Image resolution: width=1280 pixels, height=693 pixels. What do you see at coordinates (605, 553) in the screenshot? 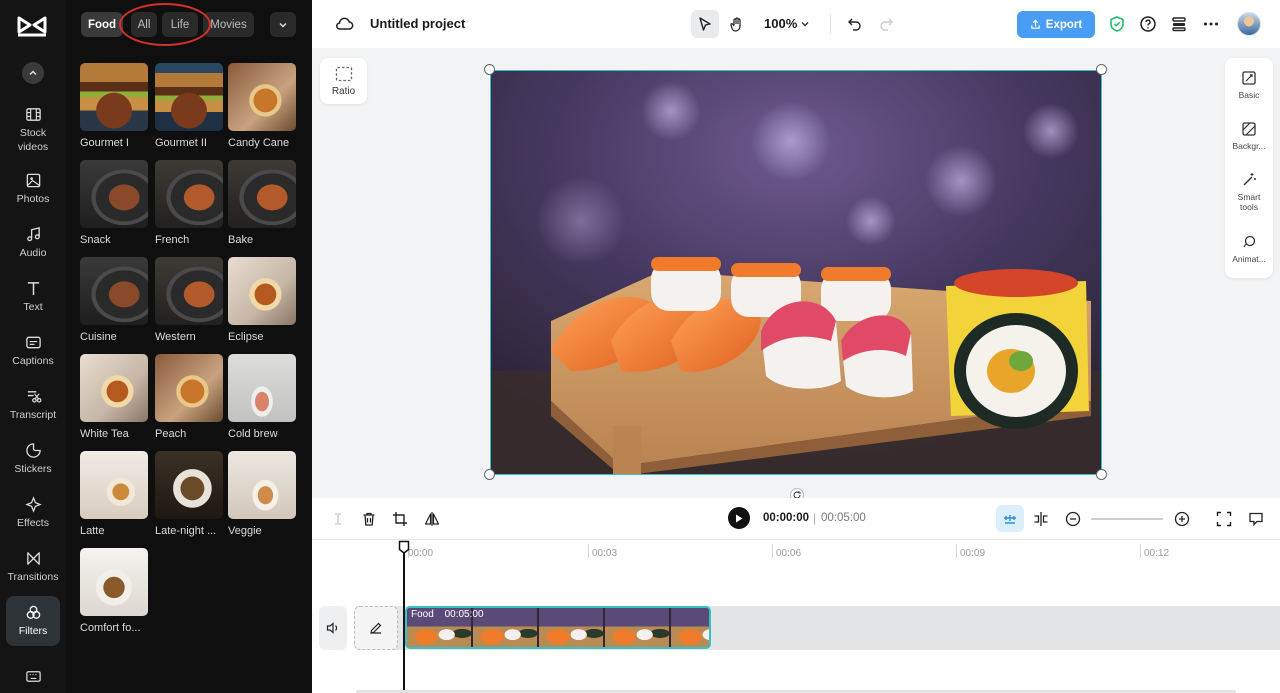
I see `tick-label: 00:03` at bounding box center [605, 553].